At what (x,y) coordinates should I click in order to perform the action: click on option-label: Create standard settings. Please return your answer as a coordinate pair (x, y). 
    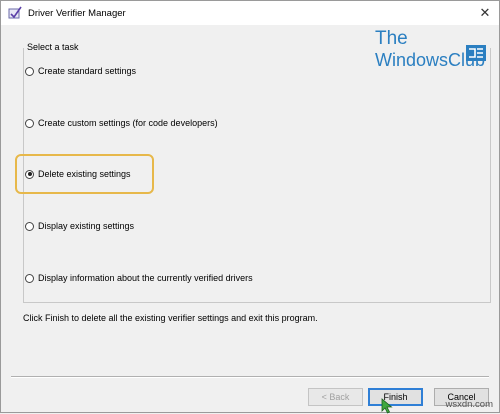
    Looking at the image, I should click on (87, 71).